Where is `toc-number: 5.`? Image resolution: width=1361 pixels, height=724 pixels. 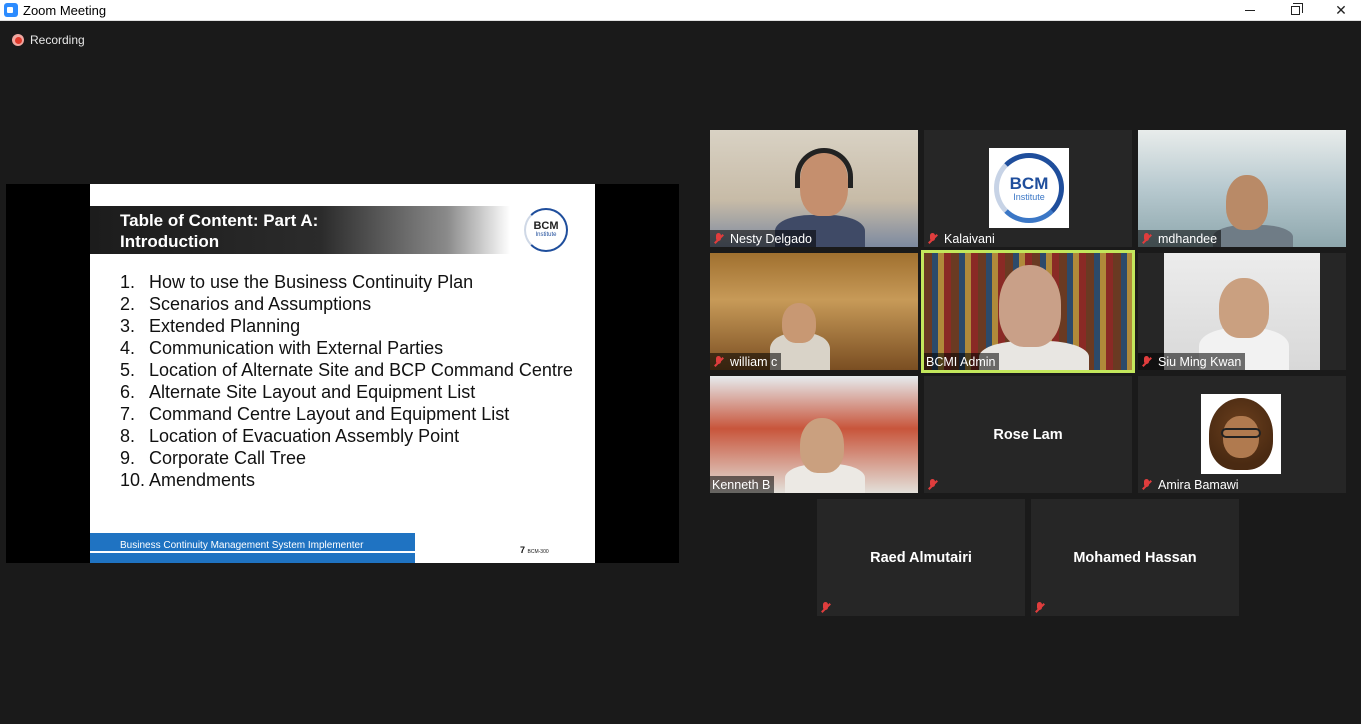 toc-number: 5. is located at coordinates (128, 370).